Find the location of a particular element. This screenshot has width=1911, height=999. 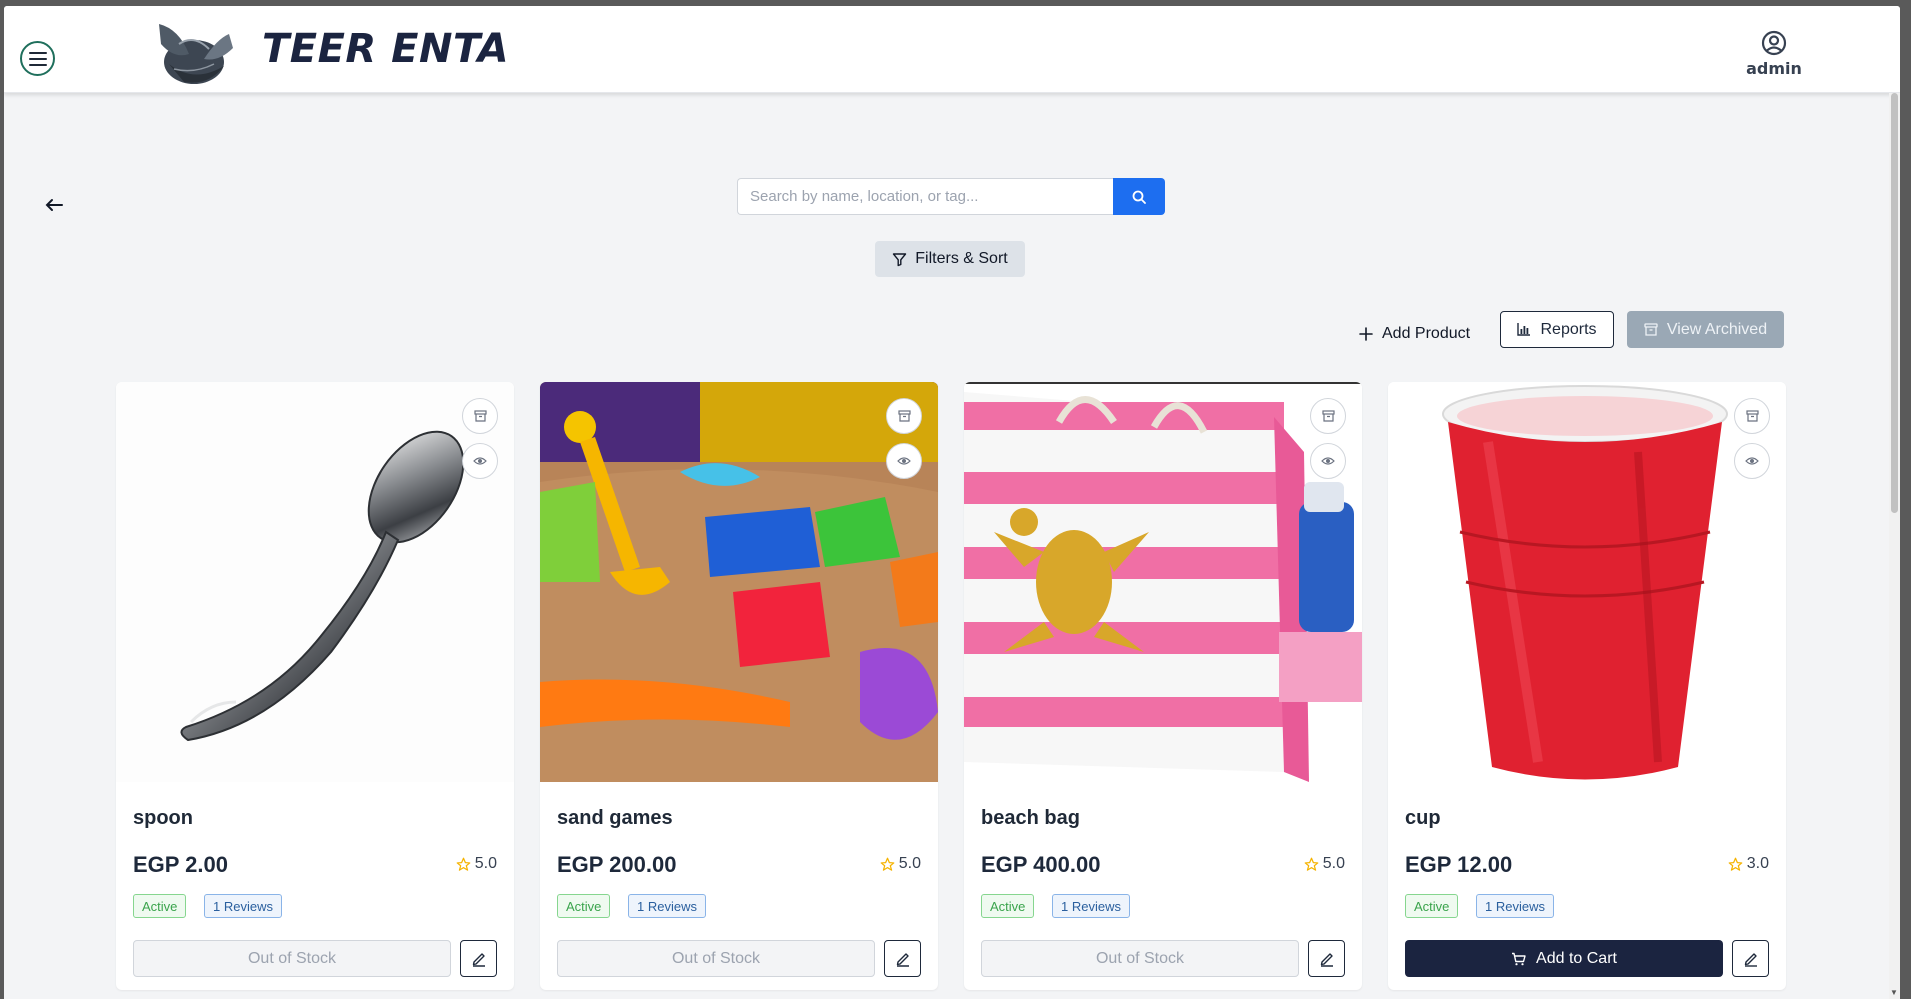

menu-button is located at coordinates (37, 58).